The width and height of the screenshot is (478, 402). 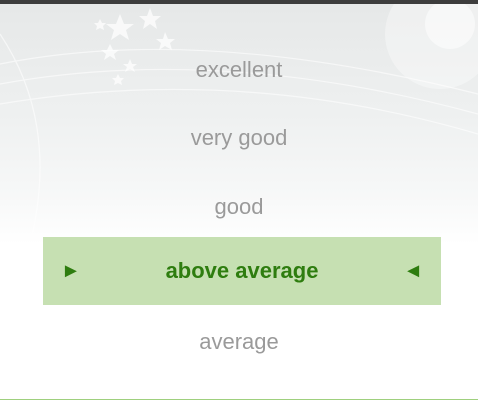 What do you see at coordinates (413, 271) in the screenshot?
I see `play-left-arrow-icon: ◄` at bounding box center [413, 271].